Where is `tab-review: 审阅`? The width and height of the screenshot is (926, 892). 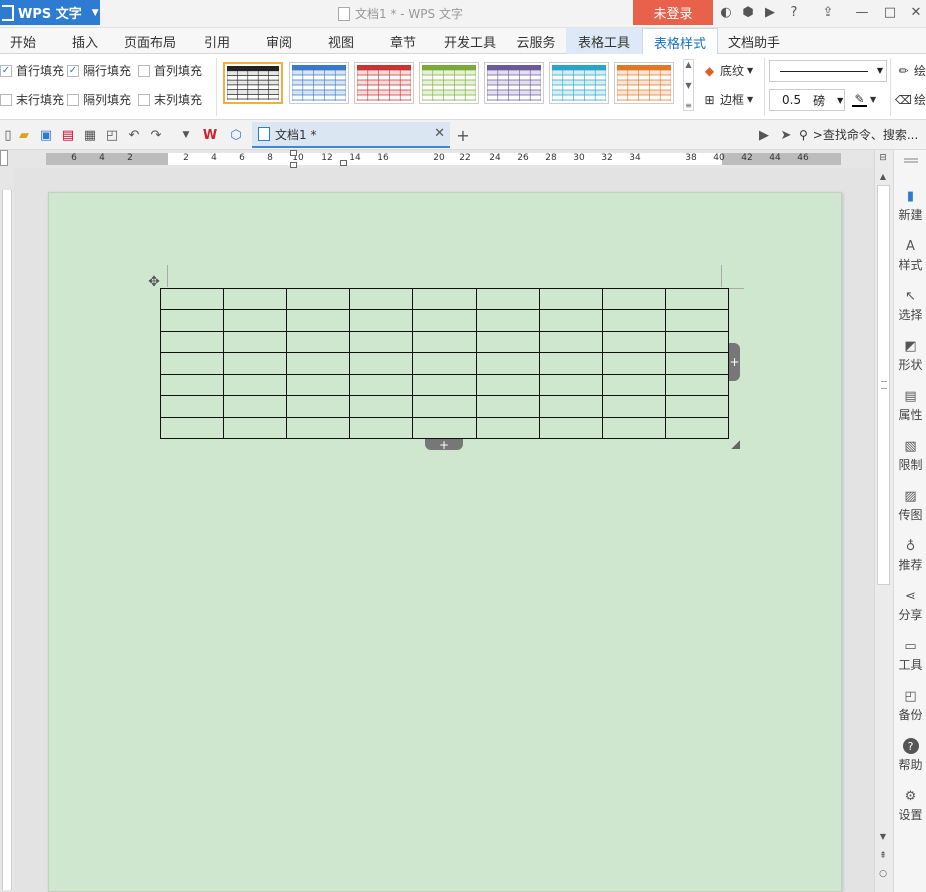
tab-review: 审阅 is located at coordinates (279, 41).